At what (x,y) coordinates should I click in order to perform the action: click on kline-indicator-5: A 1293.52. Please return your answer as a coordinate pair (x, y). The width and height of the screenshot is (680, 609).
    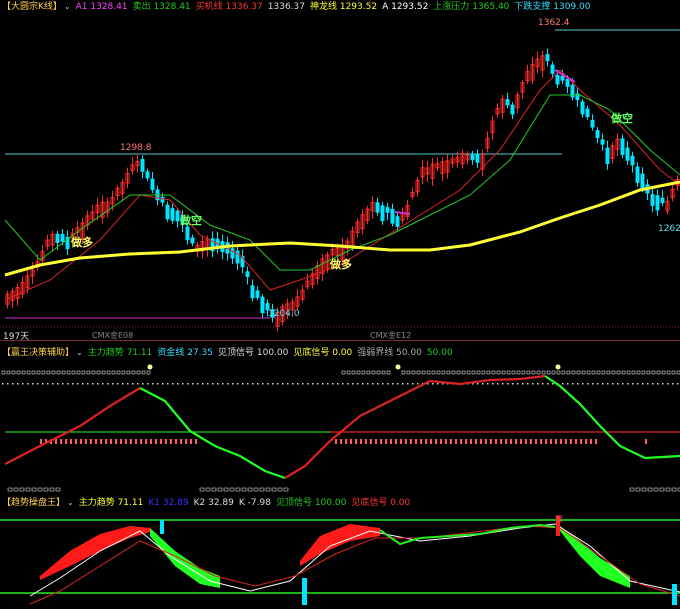
    Looking at the image, I should click on (405, 7).